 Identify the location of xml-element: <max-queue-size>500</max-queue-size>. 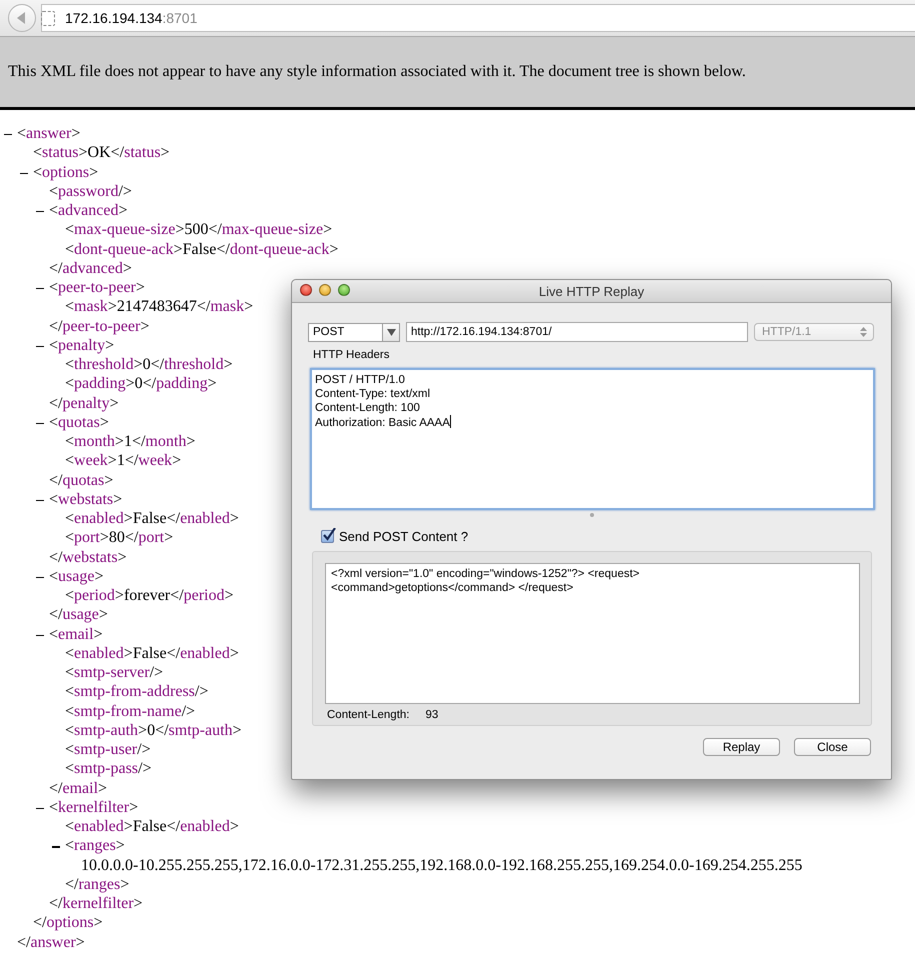
(198, 229).